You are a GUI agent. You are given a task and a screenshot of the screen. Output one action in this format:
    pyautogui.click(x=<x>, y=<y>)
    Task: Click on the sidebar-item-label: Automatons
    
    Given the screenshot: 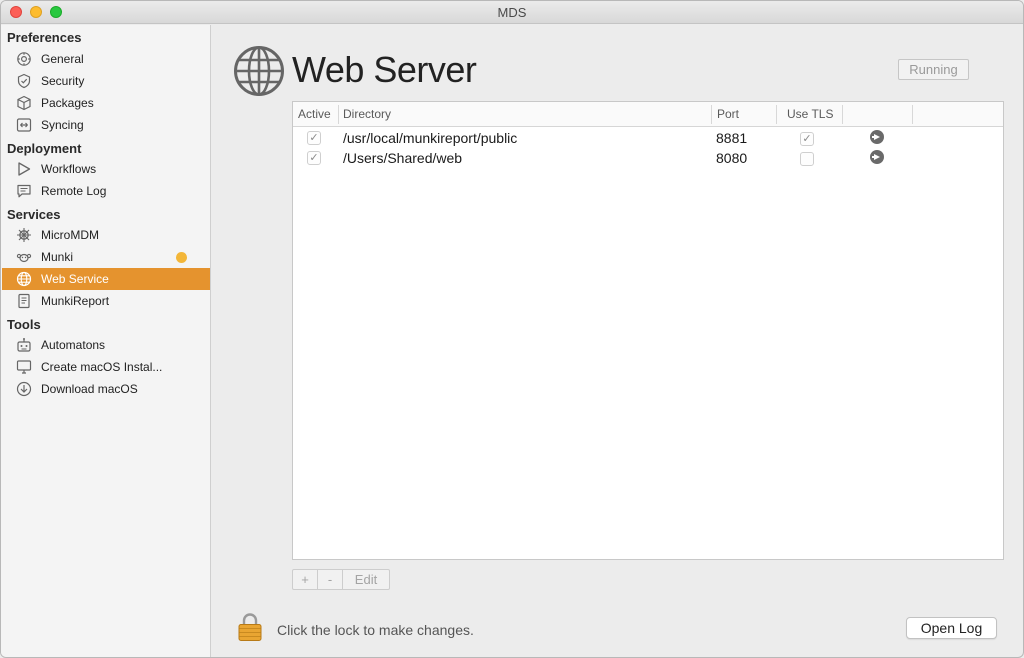 What is the action you would take?
    pyautogui.click(x=73, y=345)
    